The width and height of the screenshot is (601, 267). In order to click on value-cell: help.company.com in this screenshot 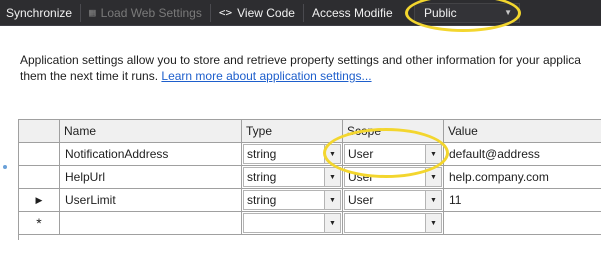, I will do `click(522, 177)`.